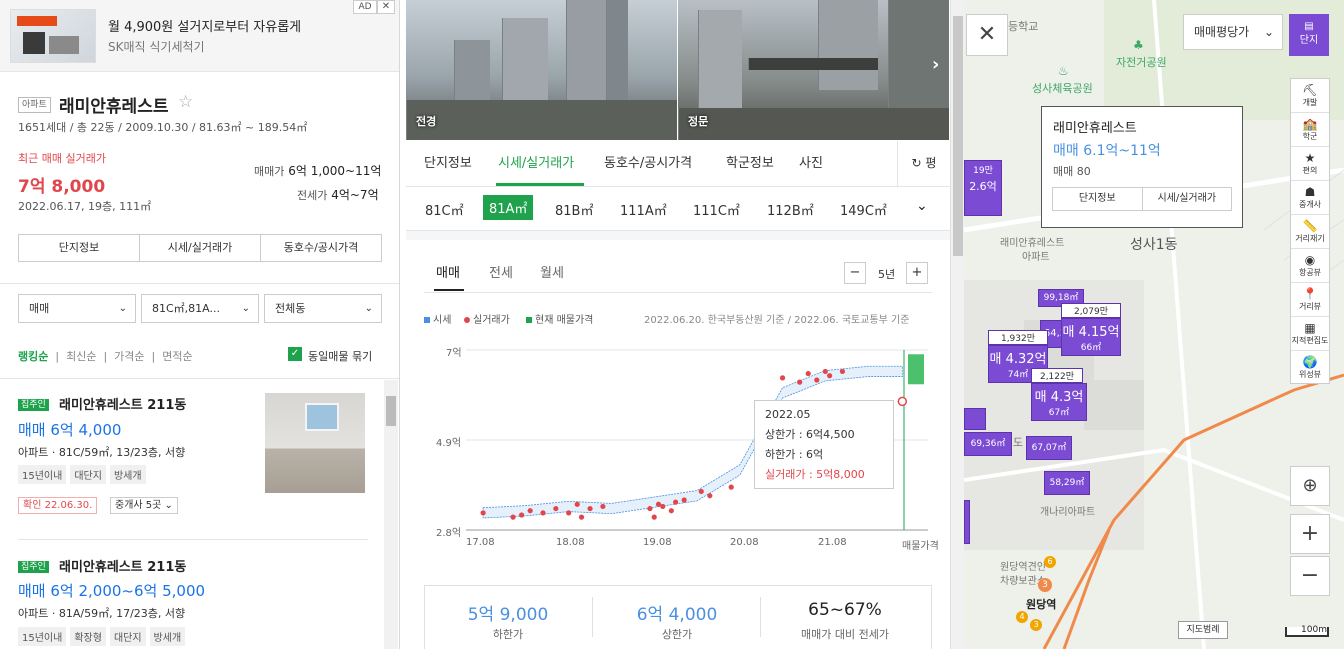  I want to click on ad-banner: 월 4,900원 설거지로부터 자유롭게 SK매직 식기세척기 AD ✕, so click(199, 36).